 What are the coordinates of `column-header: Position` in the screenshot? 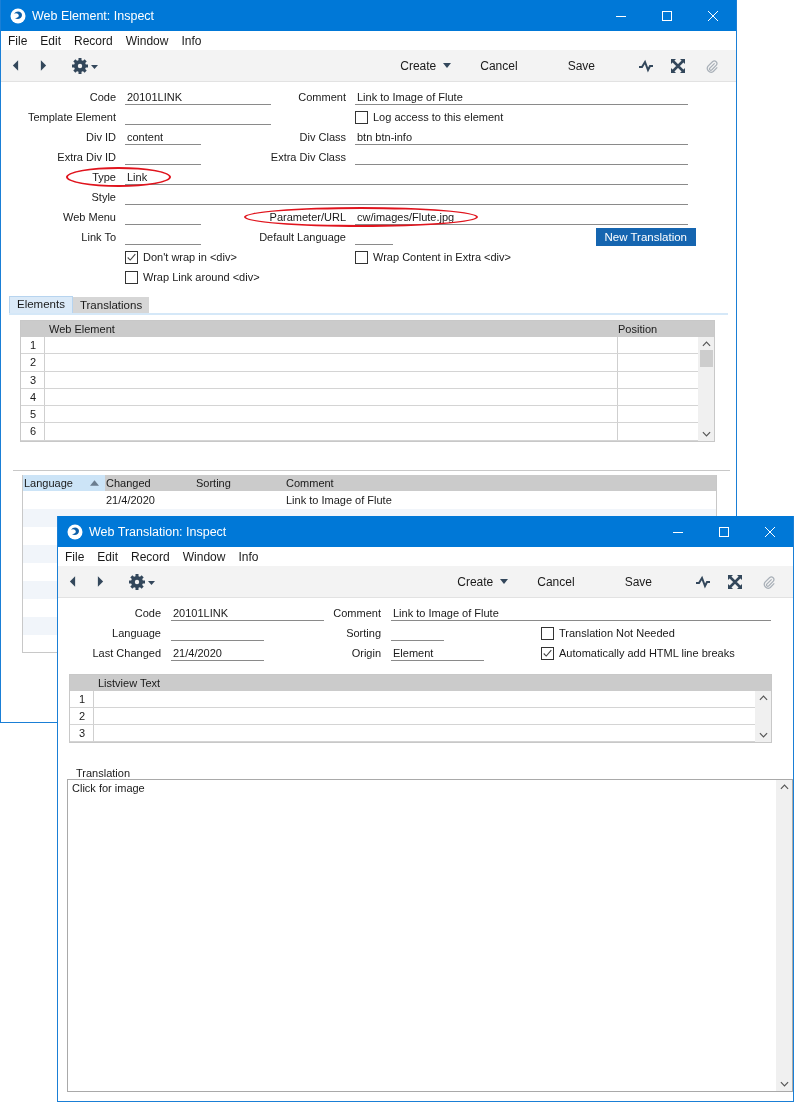 It's located at (656, 329).